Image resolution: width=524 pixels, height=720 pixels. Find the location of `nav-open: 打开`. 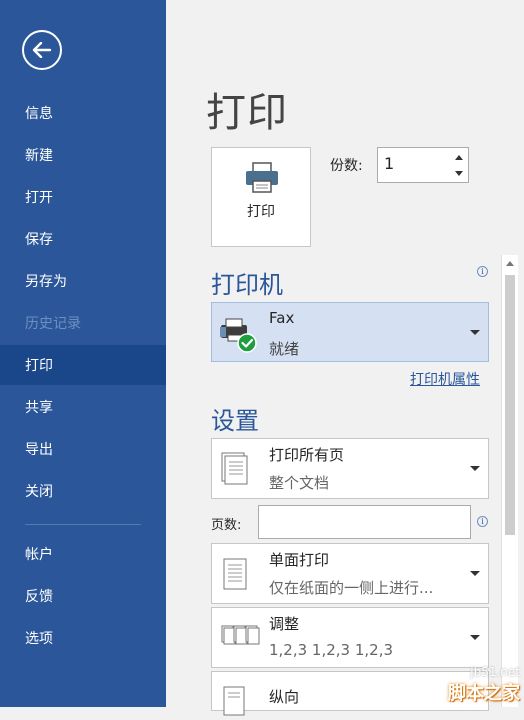

nav-open: 打开 is located at coordinates (83, 197).